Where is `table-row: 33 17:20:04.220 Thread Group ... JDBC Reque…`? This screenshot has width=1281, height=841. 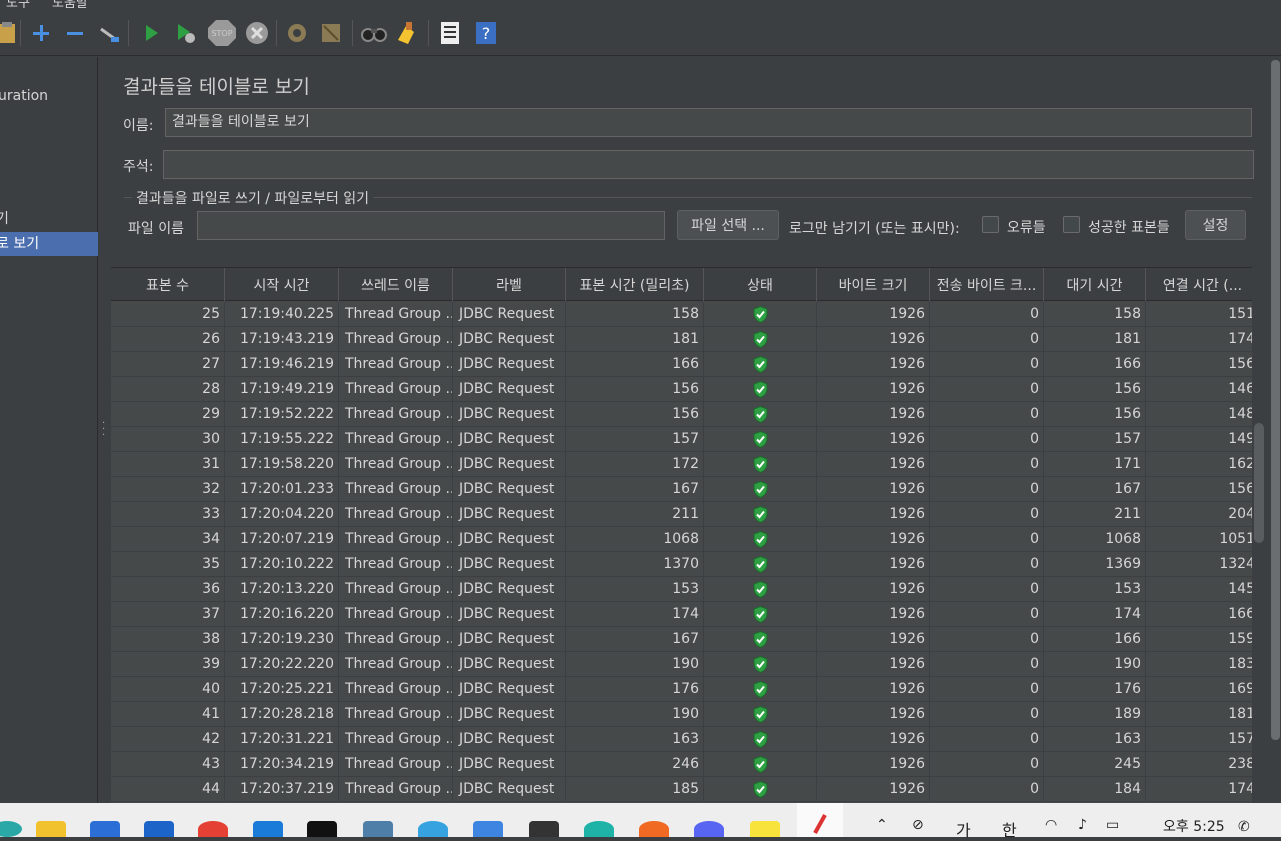 table-row: 33 17:20:04.220 Thread Group ... JDBC Reque… is located at coordinates (685, 514).